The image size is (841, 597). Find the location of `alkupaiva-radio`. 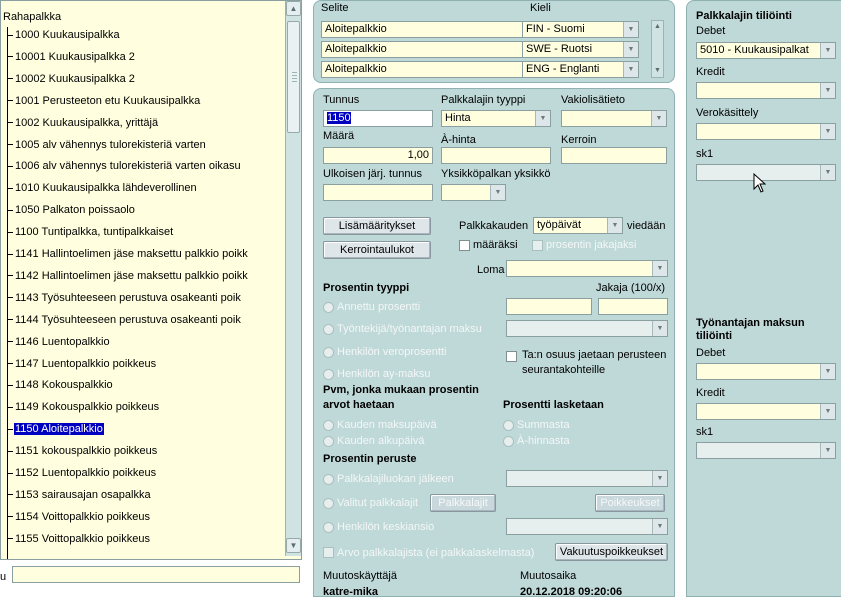

alkupaiva-radio is located at coordinates (328, 441).